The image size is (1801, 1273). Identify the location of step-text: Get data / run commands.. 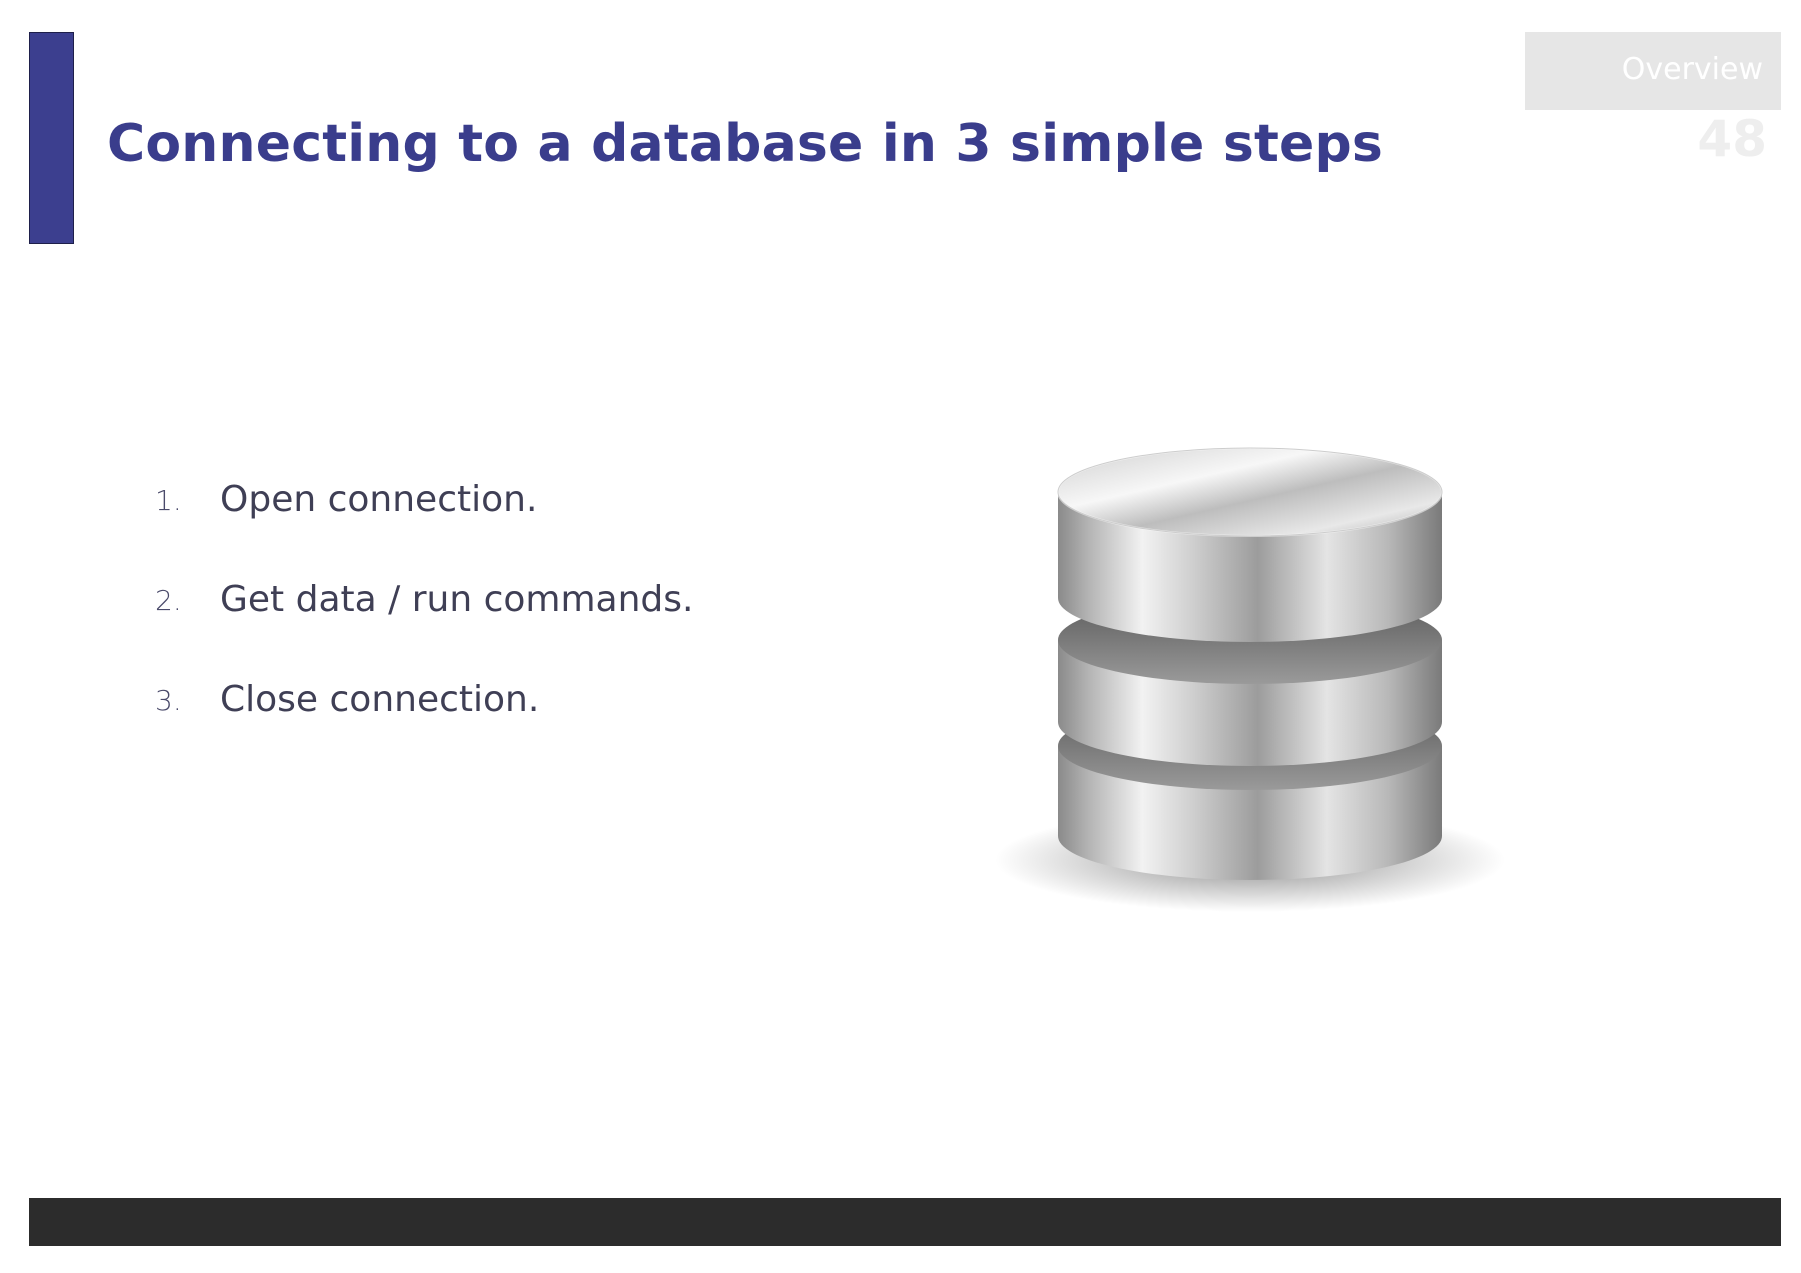
(457, 599).